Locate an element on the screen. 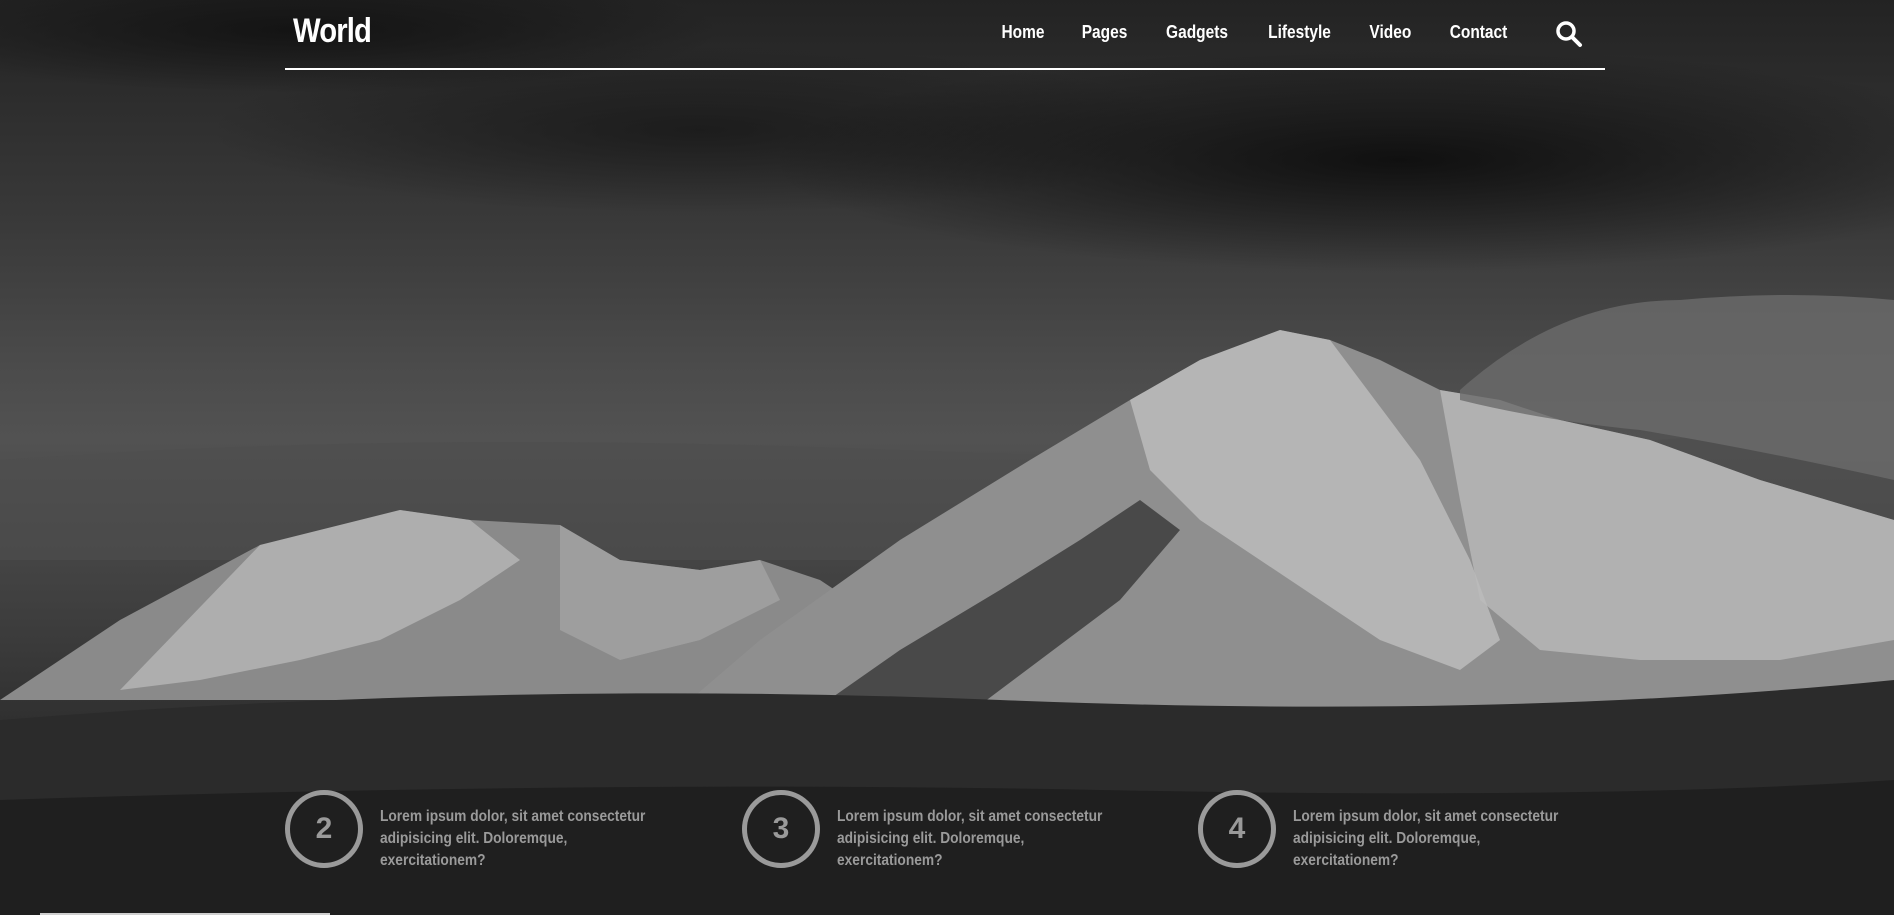 The width and height of the screenshot is (1894, 915). feature-number-badge: 3 is located at coordinates (781, 829).